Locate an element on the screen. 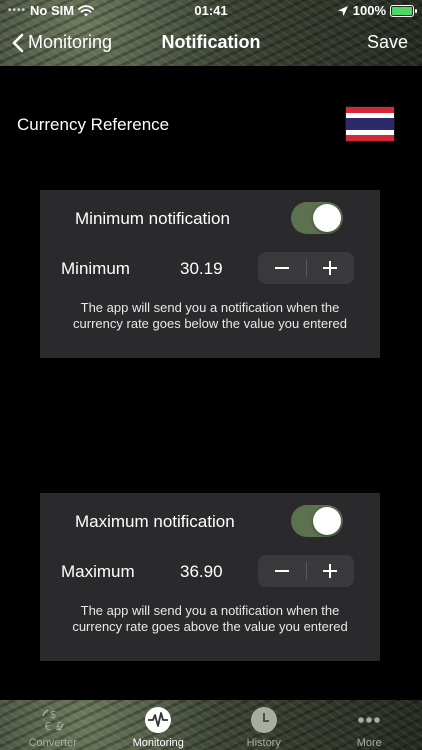 This screenshot has width=422, height=750. minimum-value: 30.19 is located at coordinates (201, 268).